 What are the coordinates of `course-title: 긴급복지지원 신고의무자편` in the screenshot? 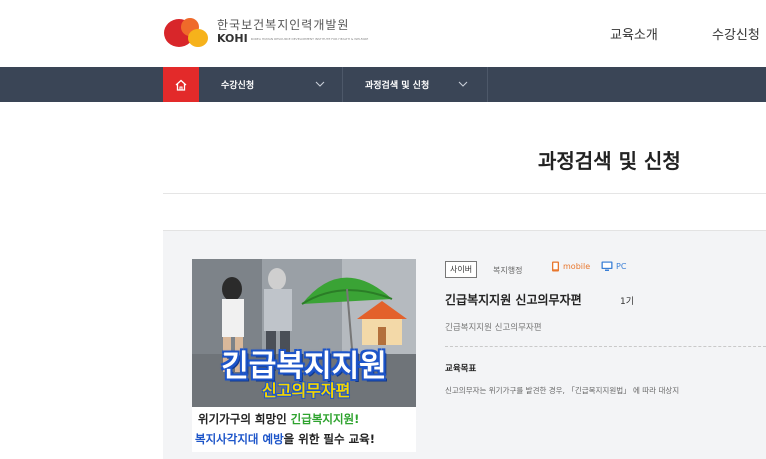 It's located at (513, 299).